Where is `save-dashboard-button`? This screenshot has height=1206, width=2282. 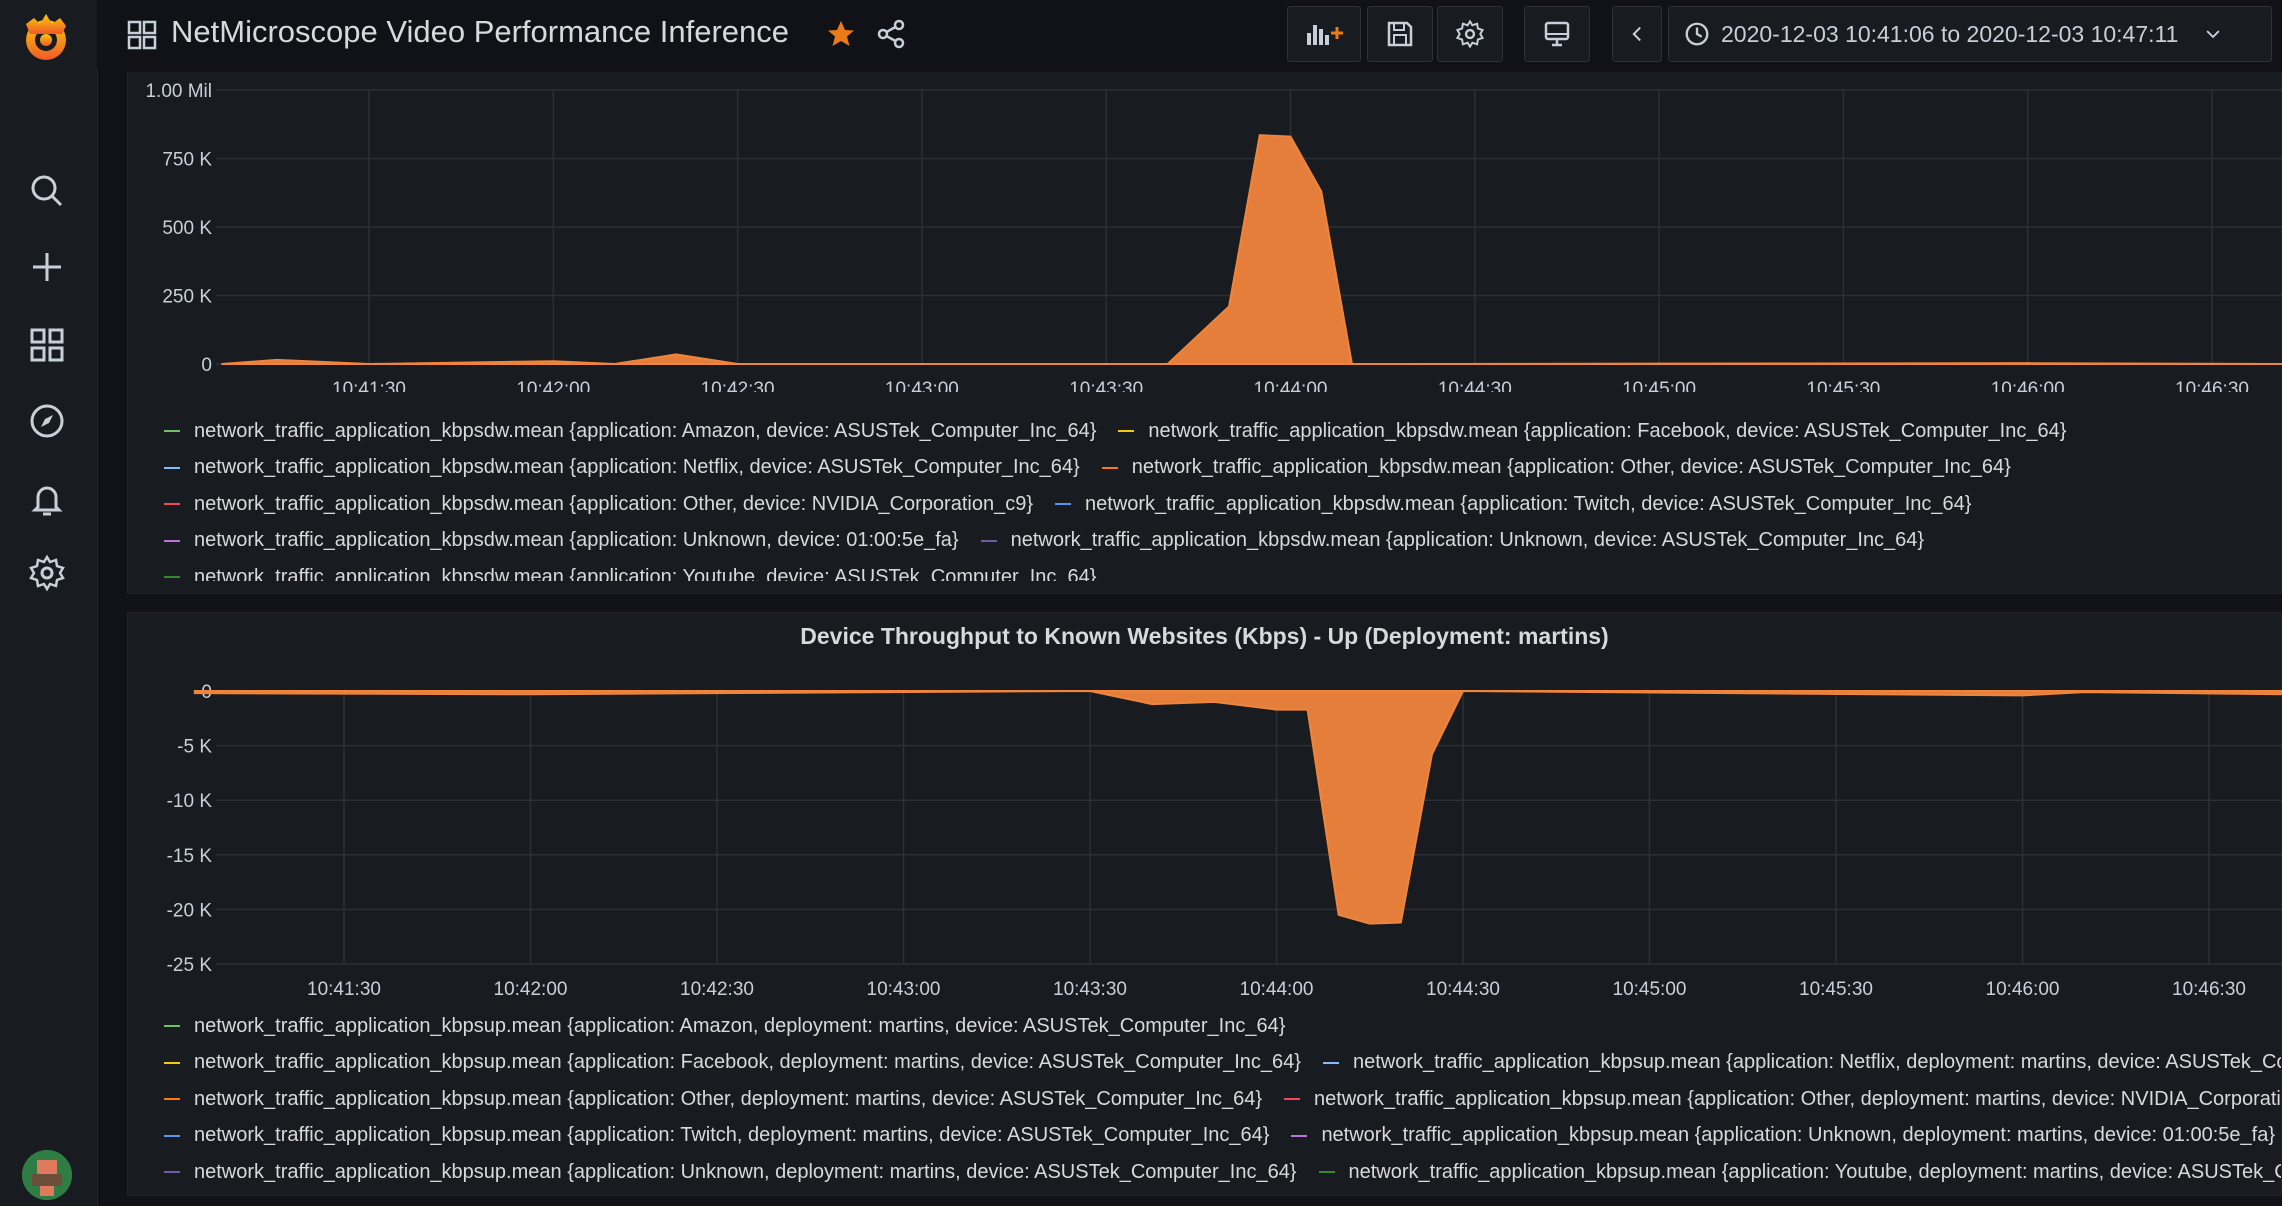 save-dashboard-button is located at coordinates (1400, 34).